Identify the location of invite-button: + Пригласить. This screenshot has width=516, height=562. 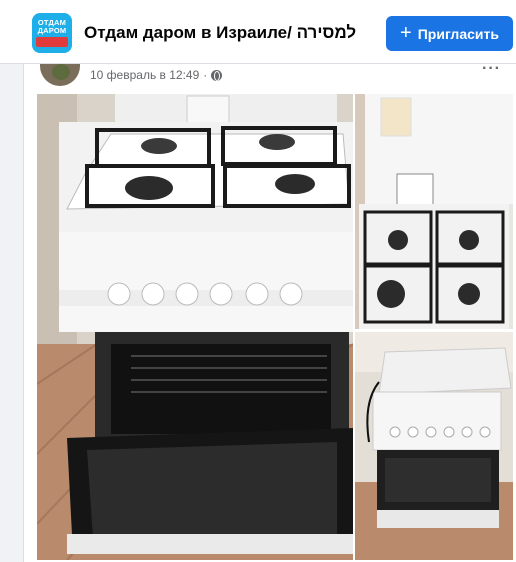
(449, 33).